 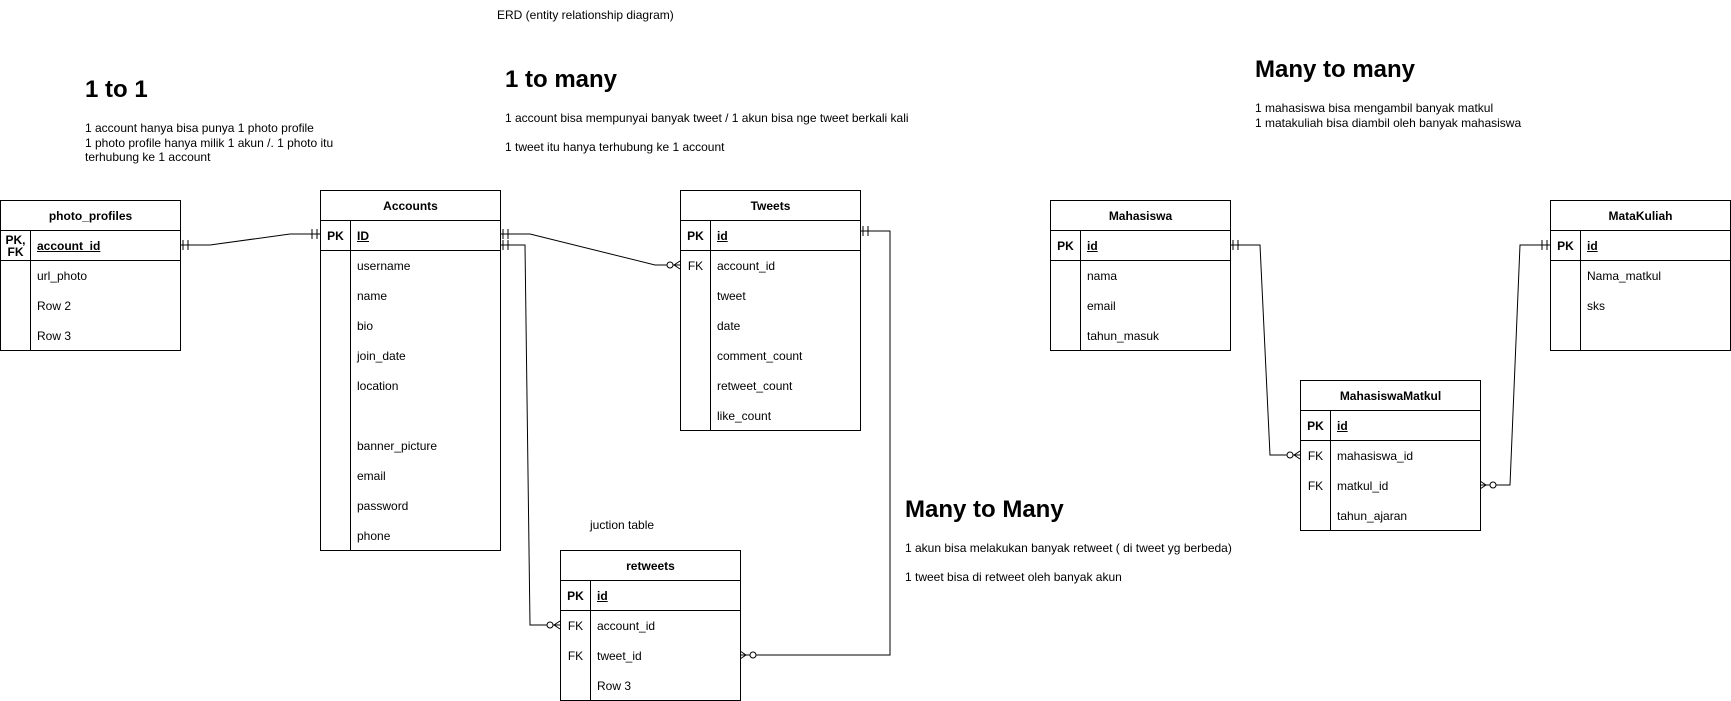 What do you see at coordinates (410, 536) in the screenshot?
I see `field-row: phone` at bounding box center [410, 536].